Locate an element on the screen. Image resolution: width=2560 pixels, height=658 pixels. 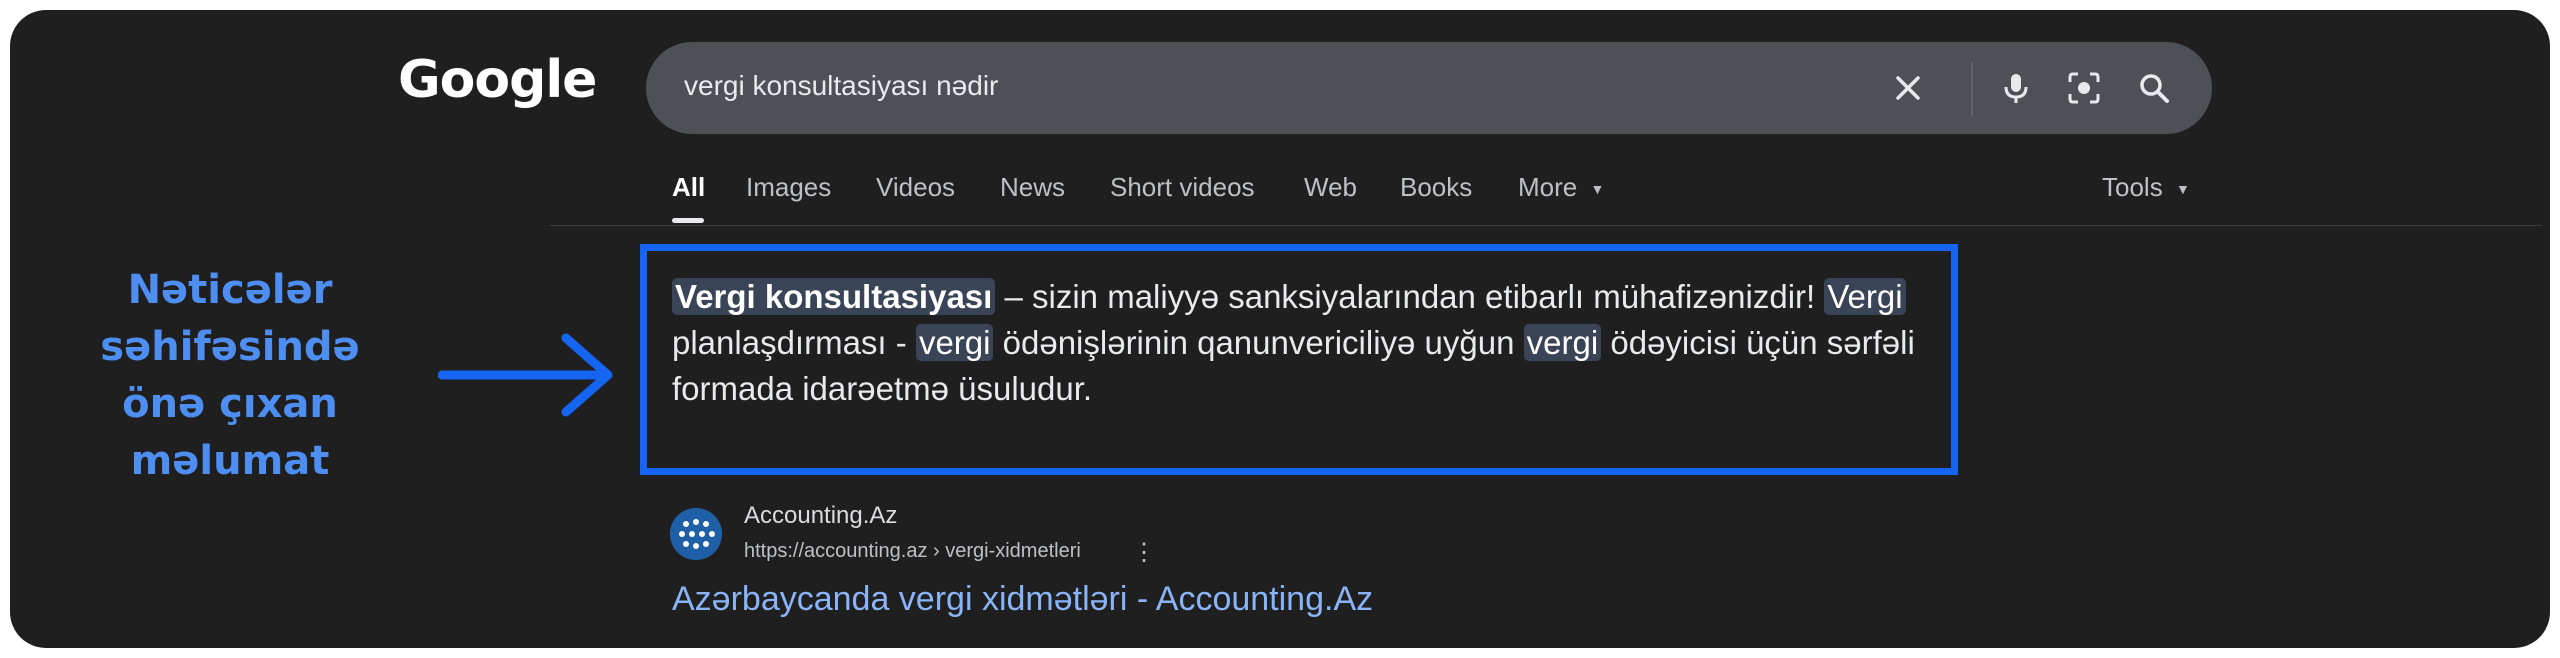
annotation-line: səhifəsində is located at coordinates (230, 347).